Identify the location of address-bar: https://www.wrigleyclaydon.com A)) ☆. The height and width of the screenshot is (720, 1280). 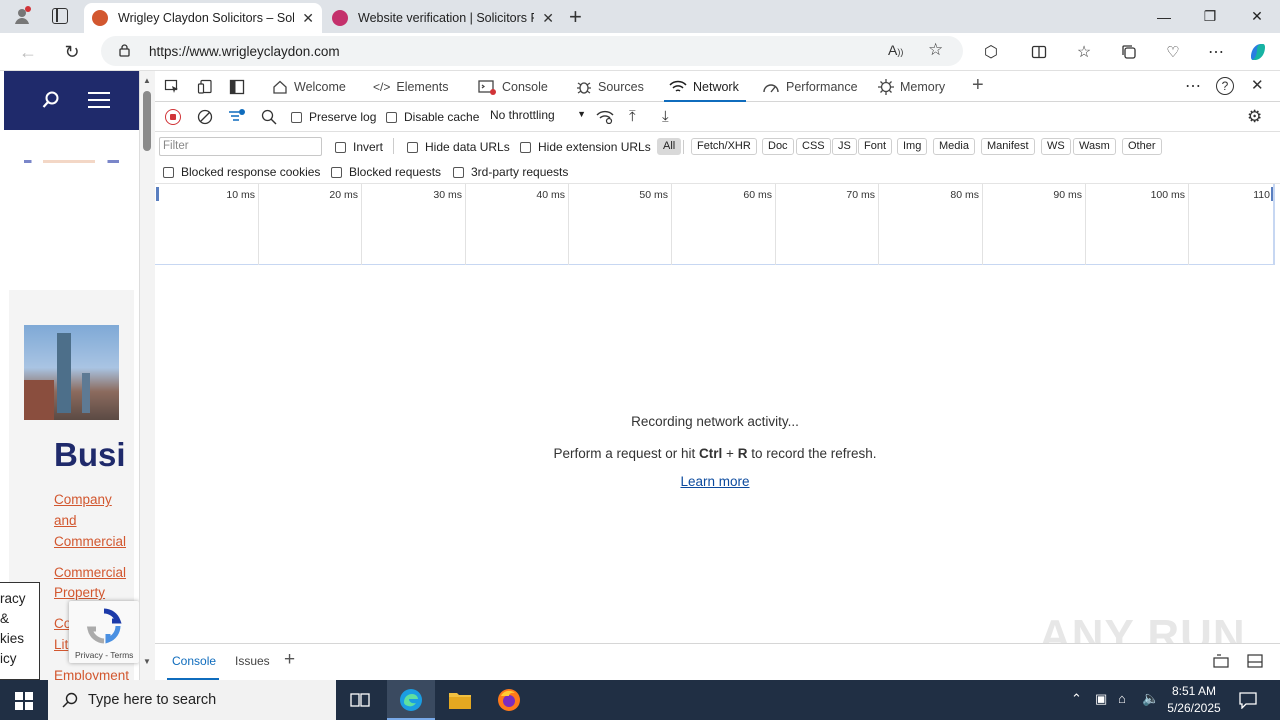
(532, 51).